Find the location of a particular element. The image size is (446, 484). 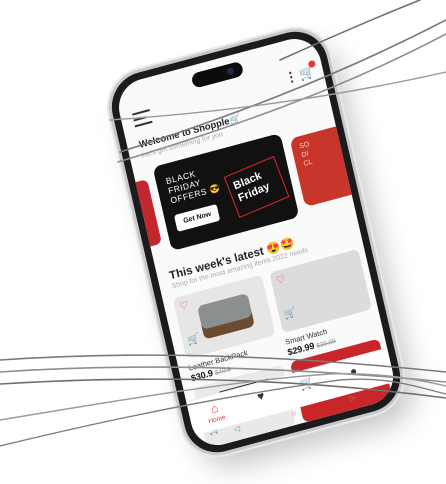

black-friday-logo: Black Friday is located at coordinates (256, 186).